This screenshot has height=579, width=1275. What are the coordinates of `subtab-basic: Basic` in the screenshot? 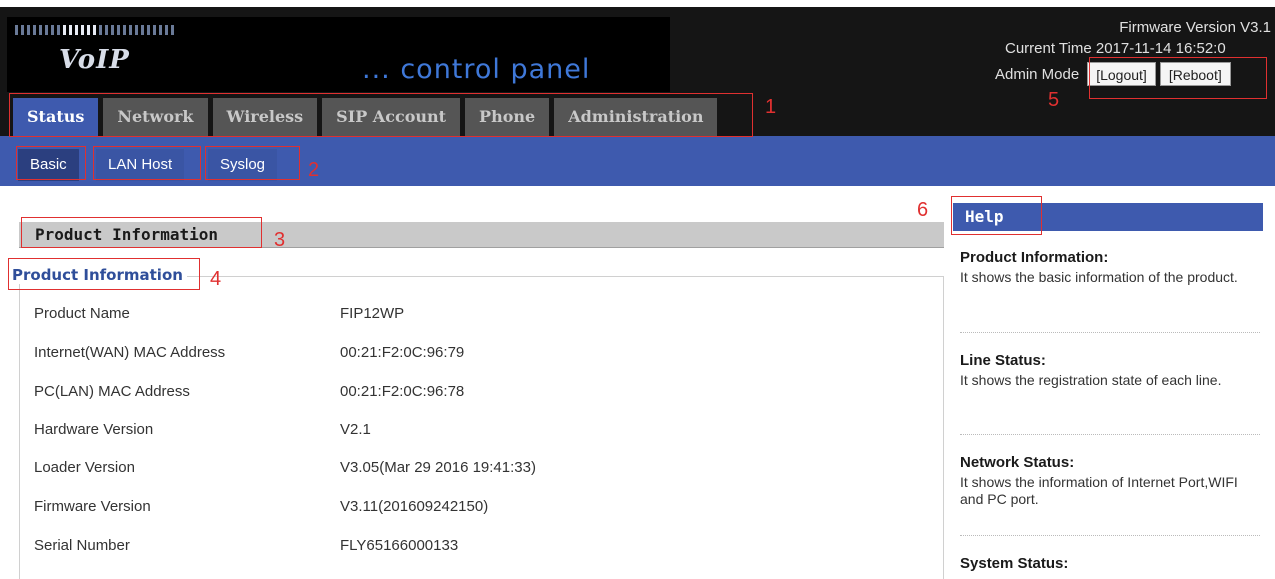 It's located at (48, 165).